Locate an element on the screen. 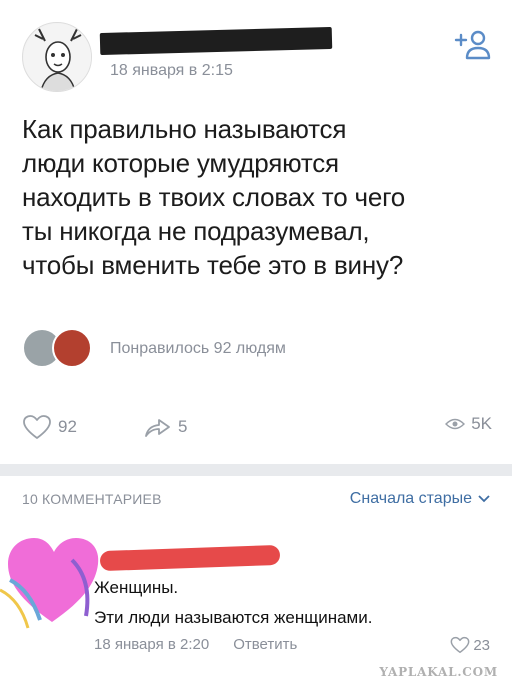 The image size is (512, 683). comment-date: 18 января в 2:20 is located at coordinates (152, 644).